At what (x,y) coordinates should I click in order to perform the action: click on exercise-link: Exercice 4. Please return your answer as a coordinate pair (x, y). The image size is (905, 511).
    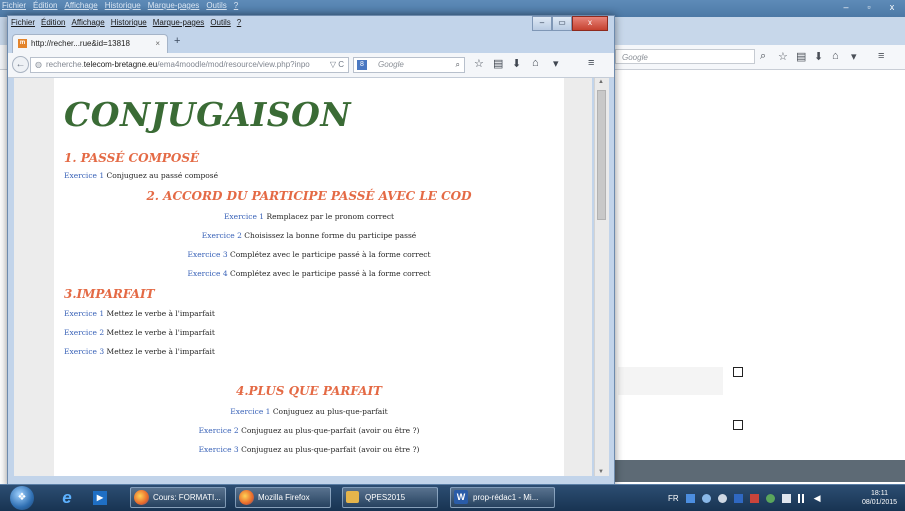
    Looking at the image, I should click on (207, 273).